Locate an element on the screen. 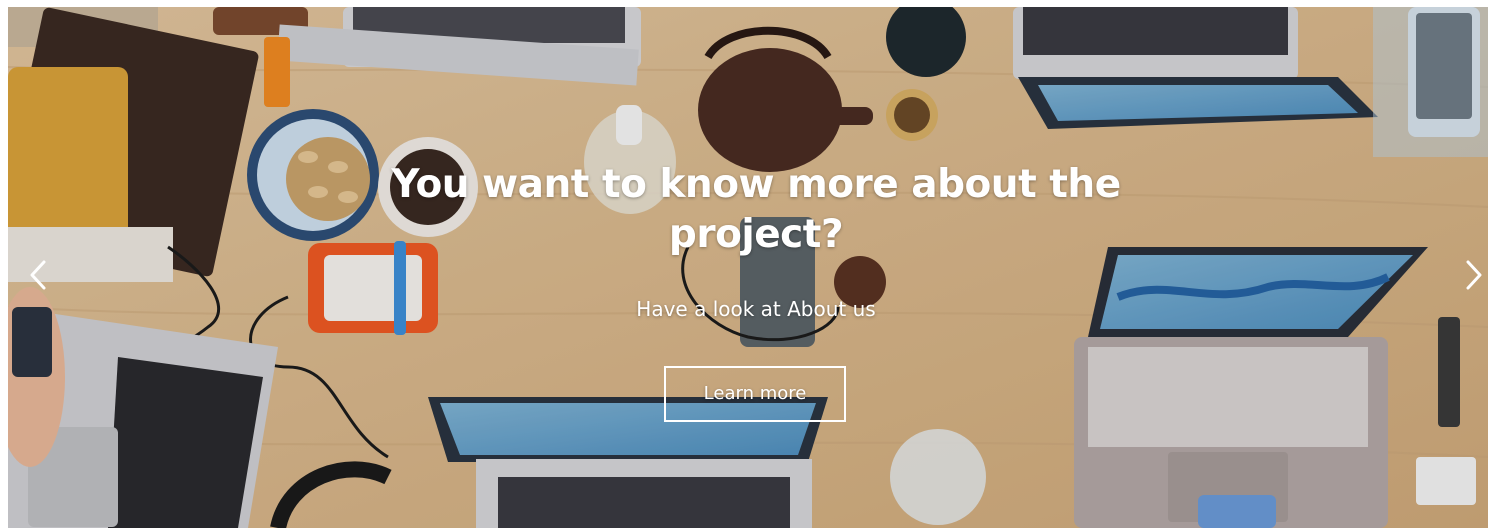 The width and height of the screenshot is (1488, 528). carousel-next-button is located at coordinates (1473, 275).